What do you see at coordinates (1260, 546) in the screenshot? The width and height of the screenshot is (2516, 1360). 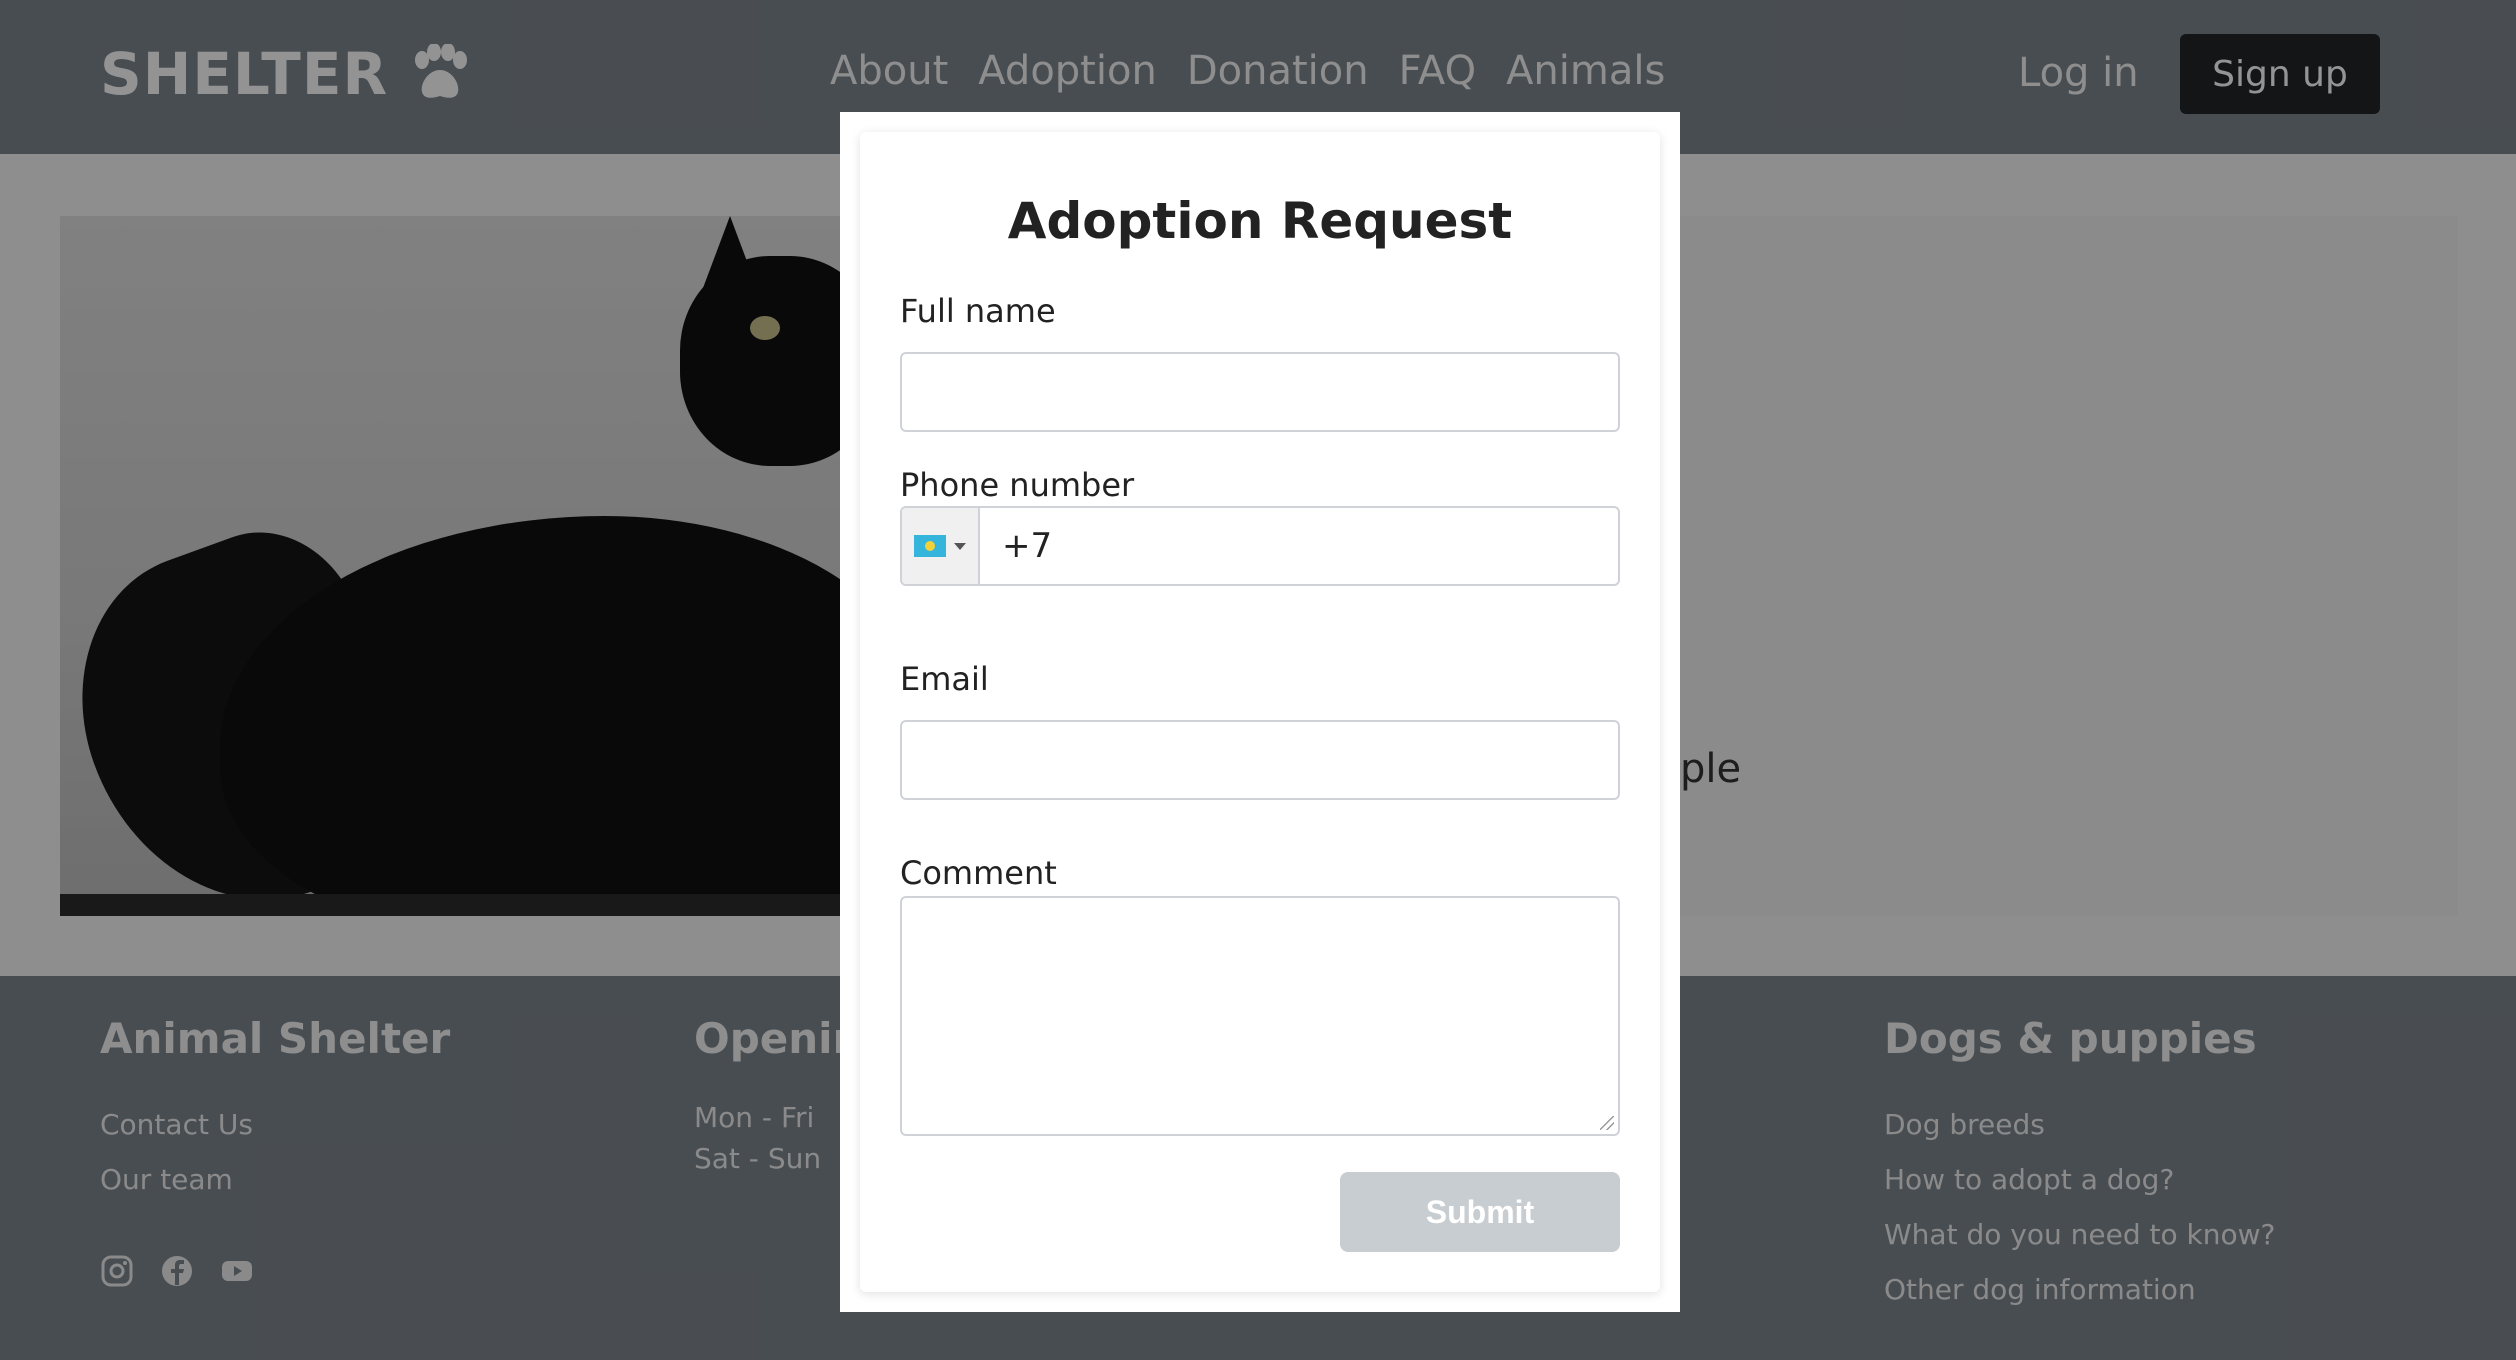 I see `phone-input-group: +7` at bounding box center [1260, 546].